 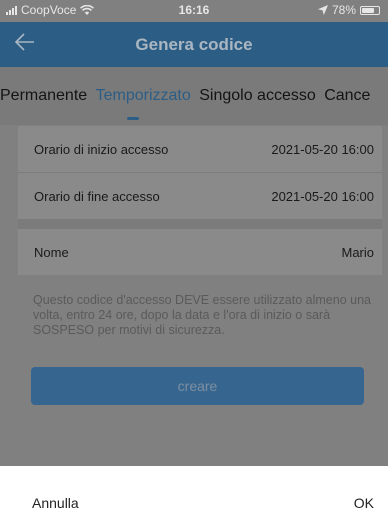 I want to click on location-icon, so click(x=322, y=10).